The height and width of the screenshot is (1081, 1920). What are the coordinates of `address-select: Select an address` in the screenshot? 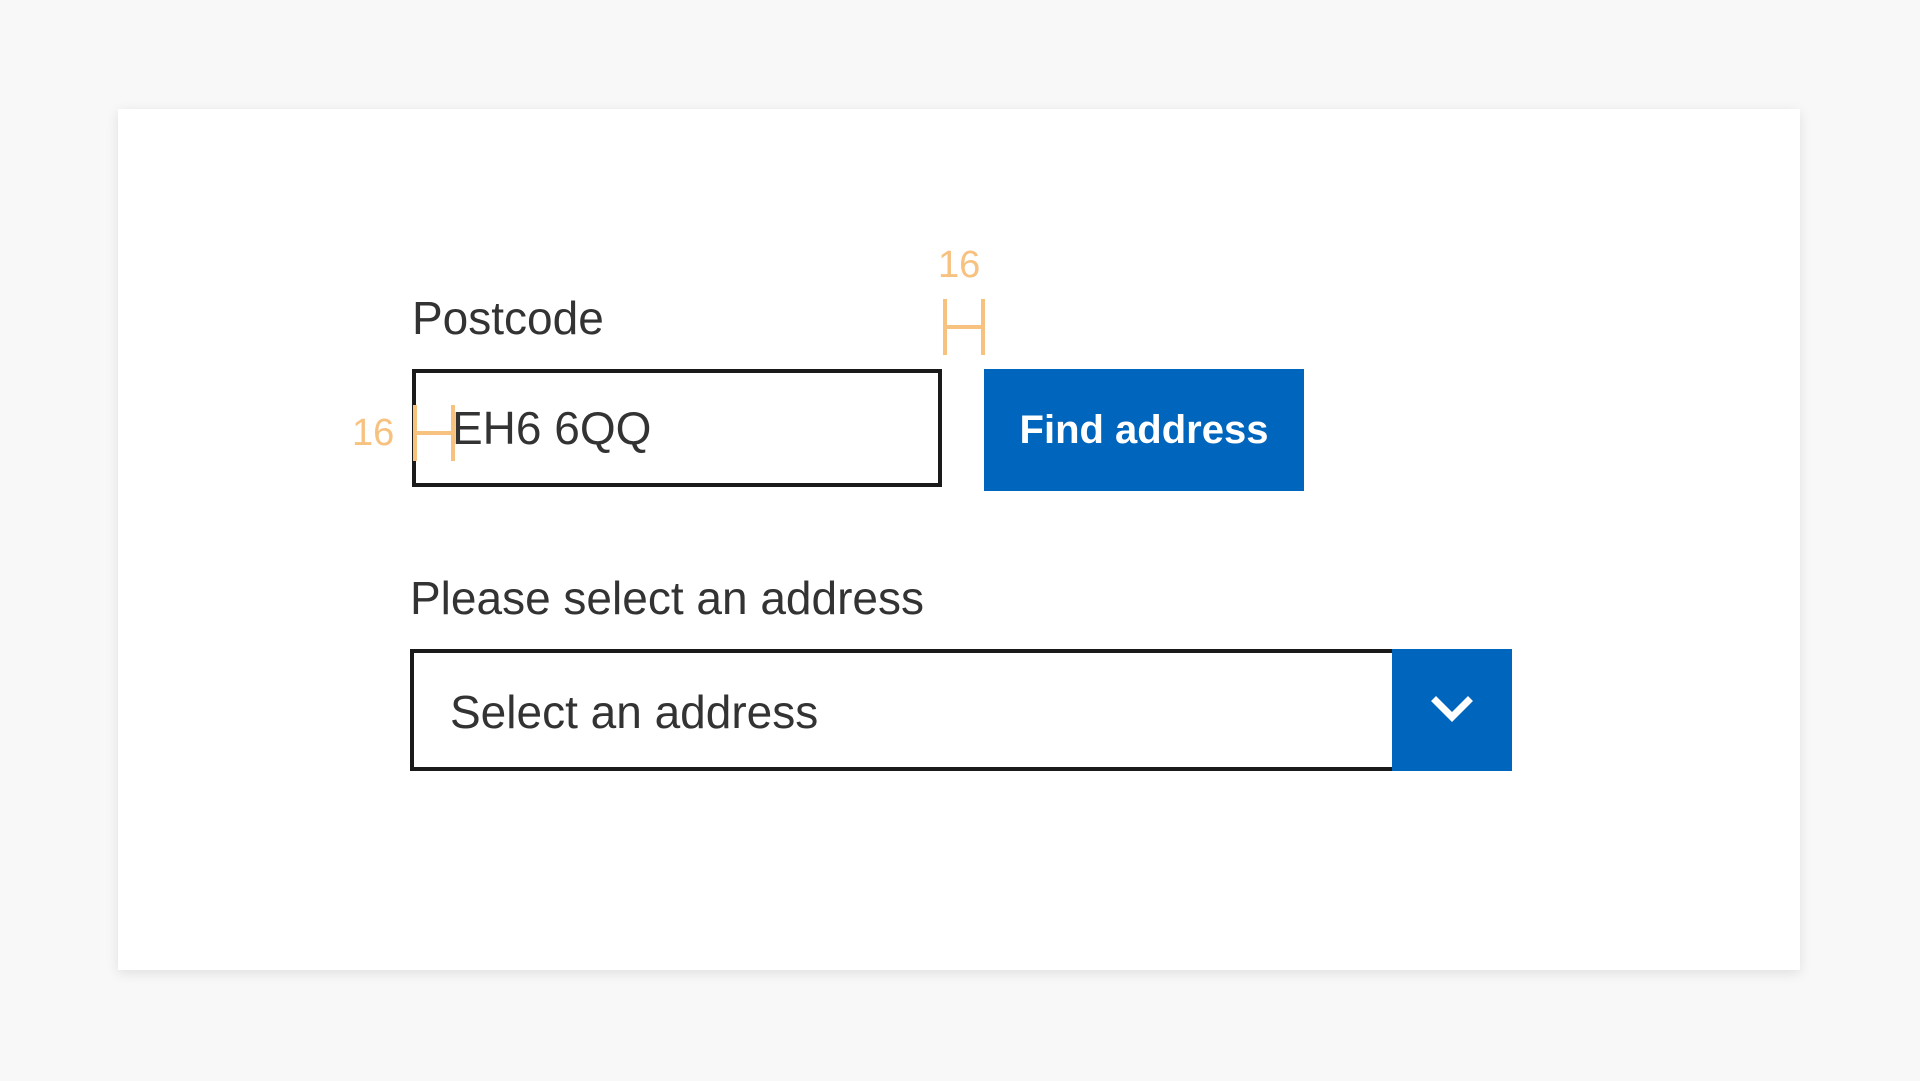 It's located at (961, 710).